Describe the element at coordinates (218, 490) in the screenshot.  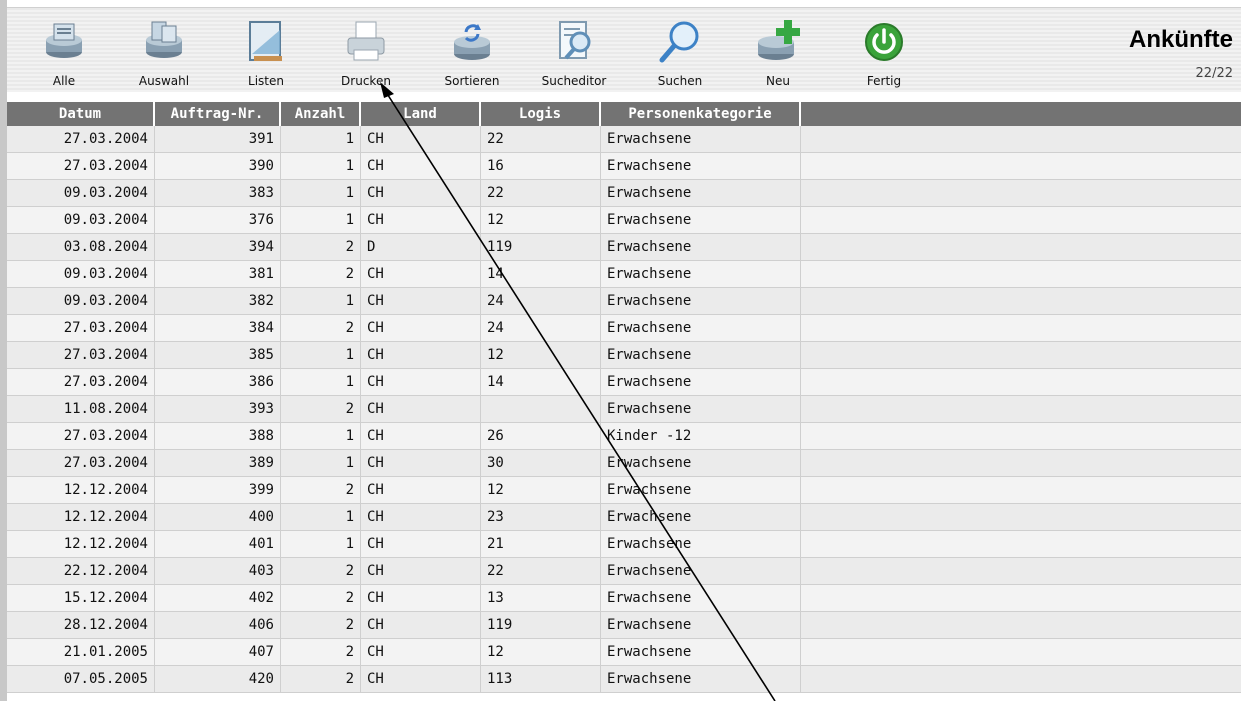
I see `auftrag-nr-cell: 399` at that location.